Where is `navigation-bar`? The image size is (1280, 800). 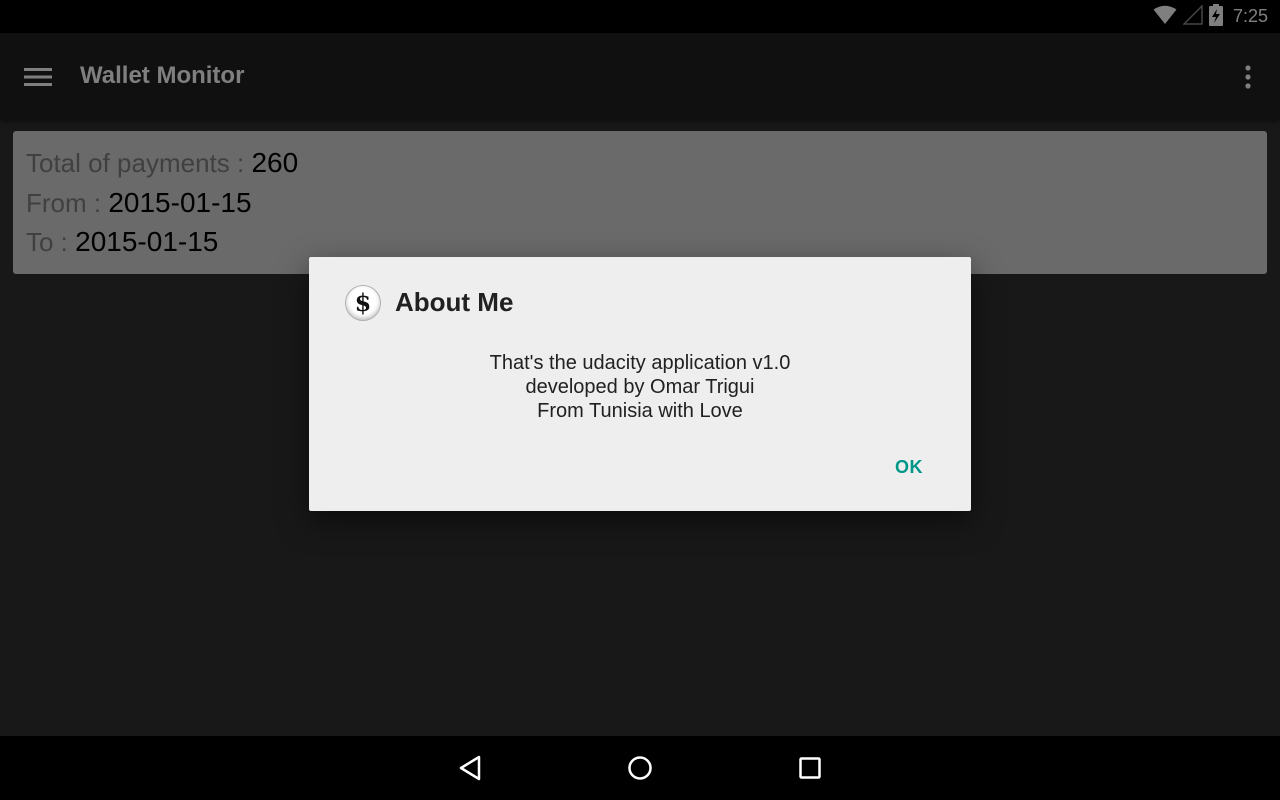
navigation-bar is located at coordinates (640, 768).